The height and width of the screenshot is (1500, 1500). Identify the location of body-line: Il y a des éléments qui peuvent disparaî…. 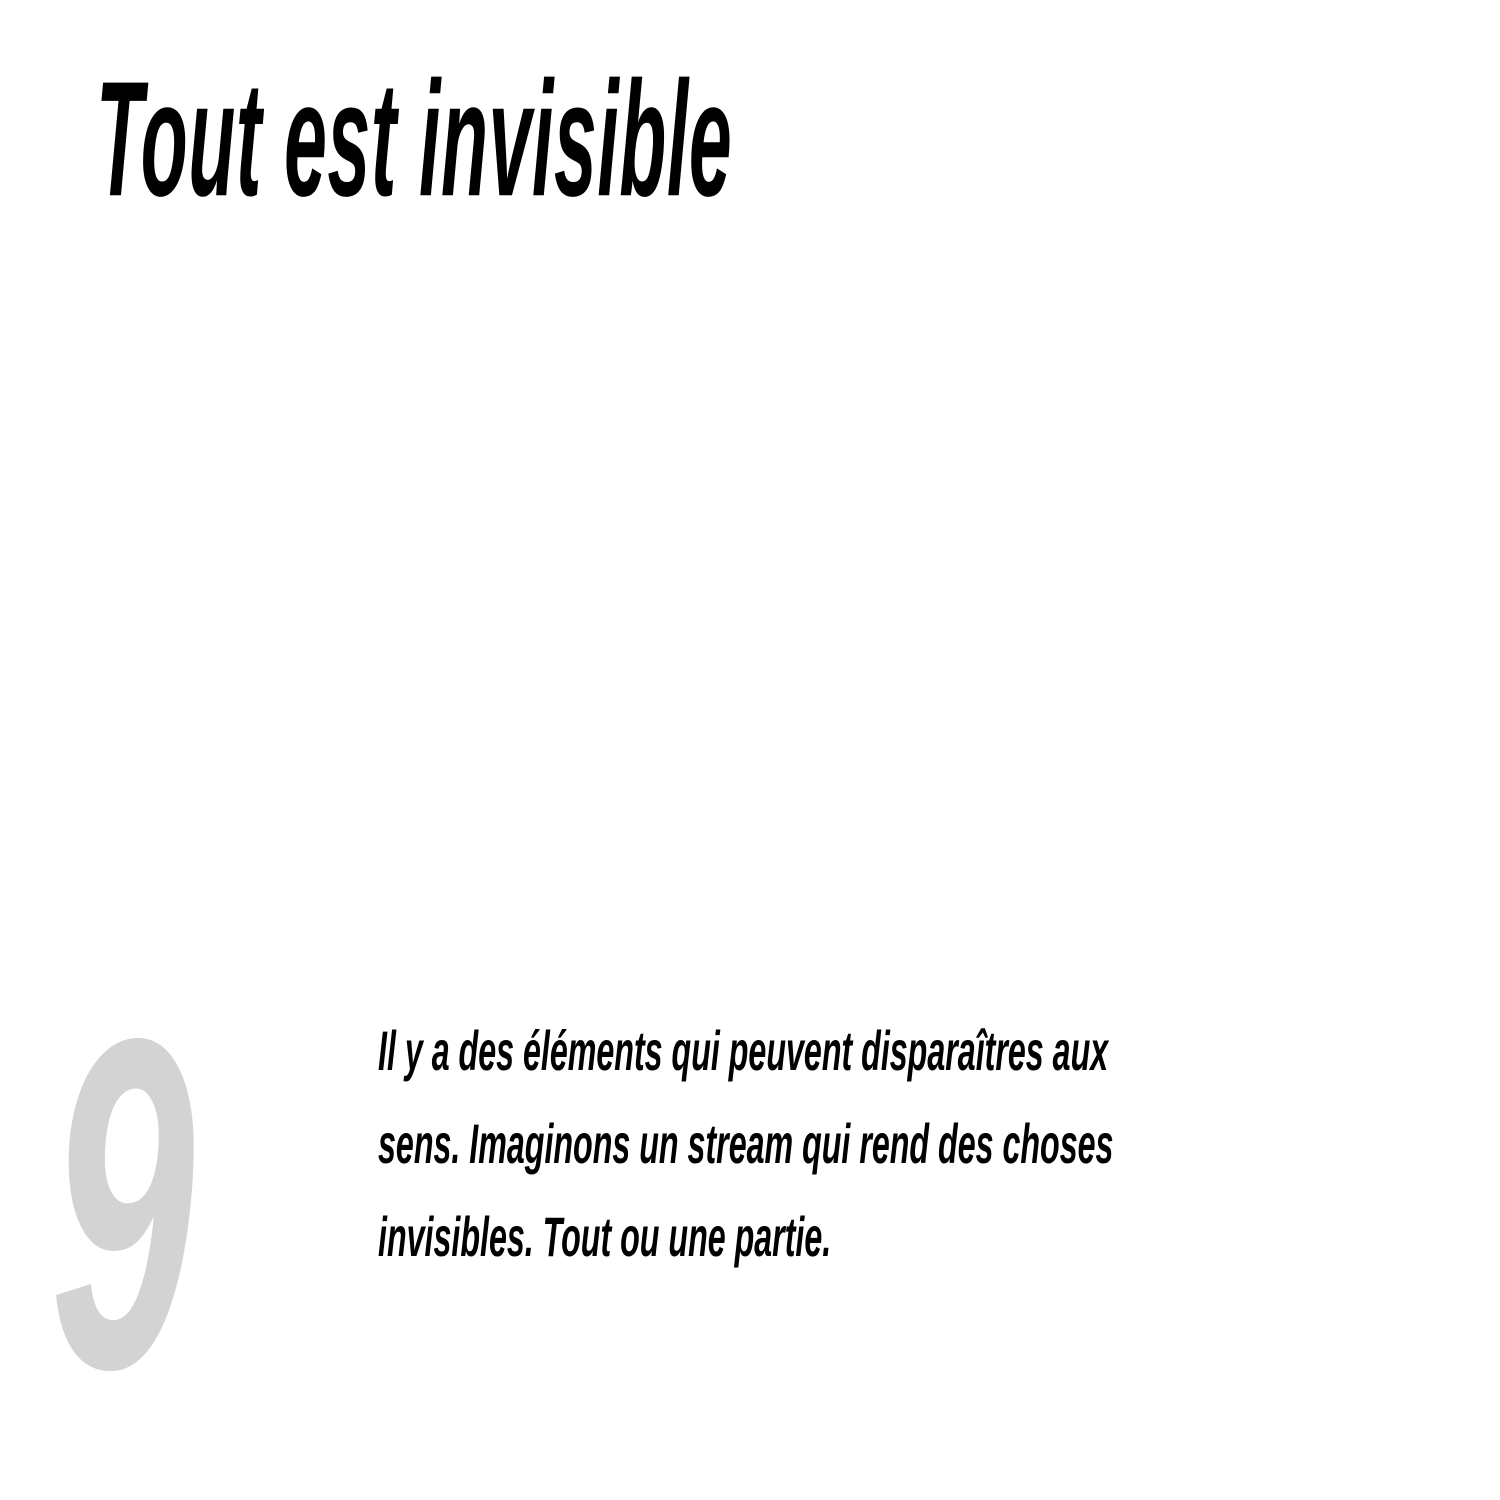
(743, 1050).